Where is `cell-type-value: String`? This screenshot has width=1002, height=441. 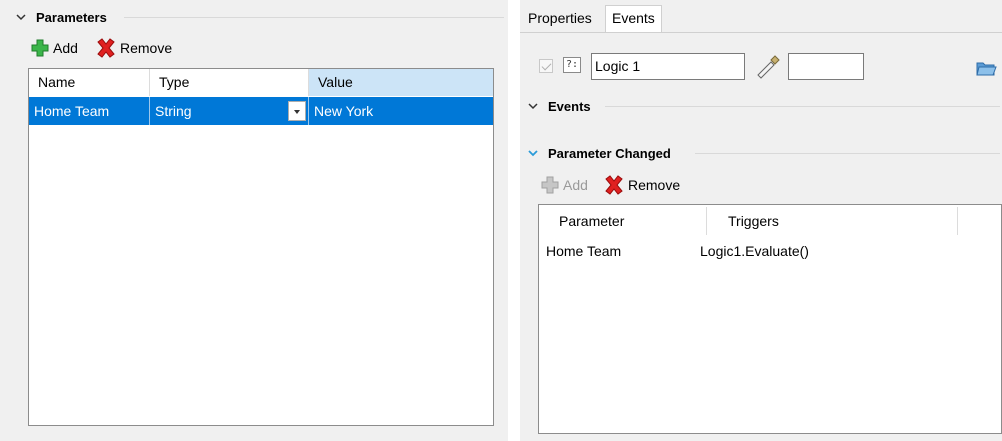 cell-type-value: String is located at coordinates (173, 111).